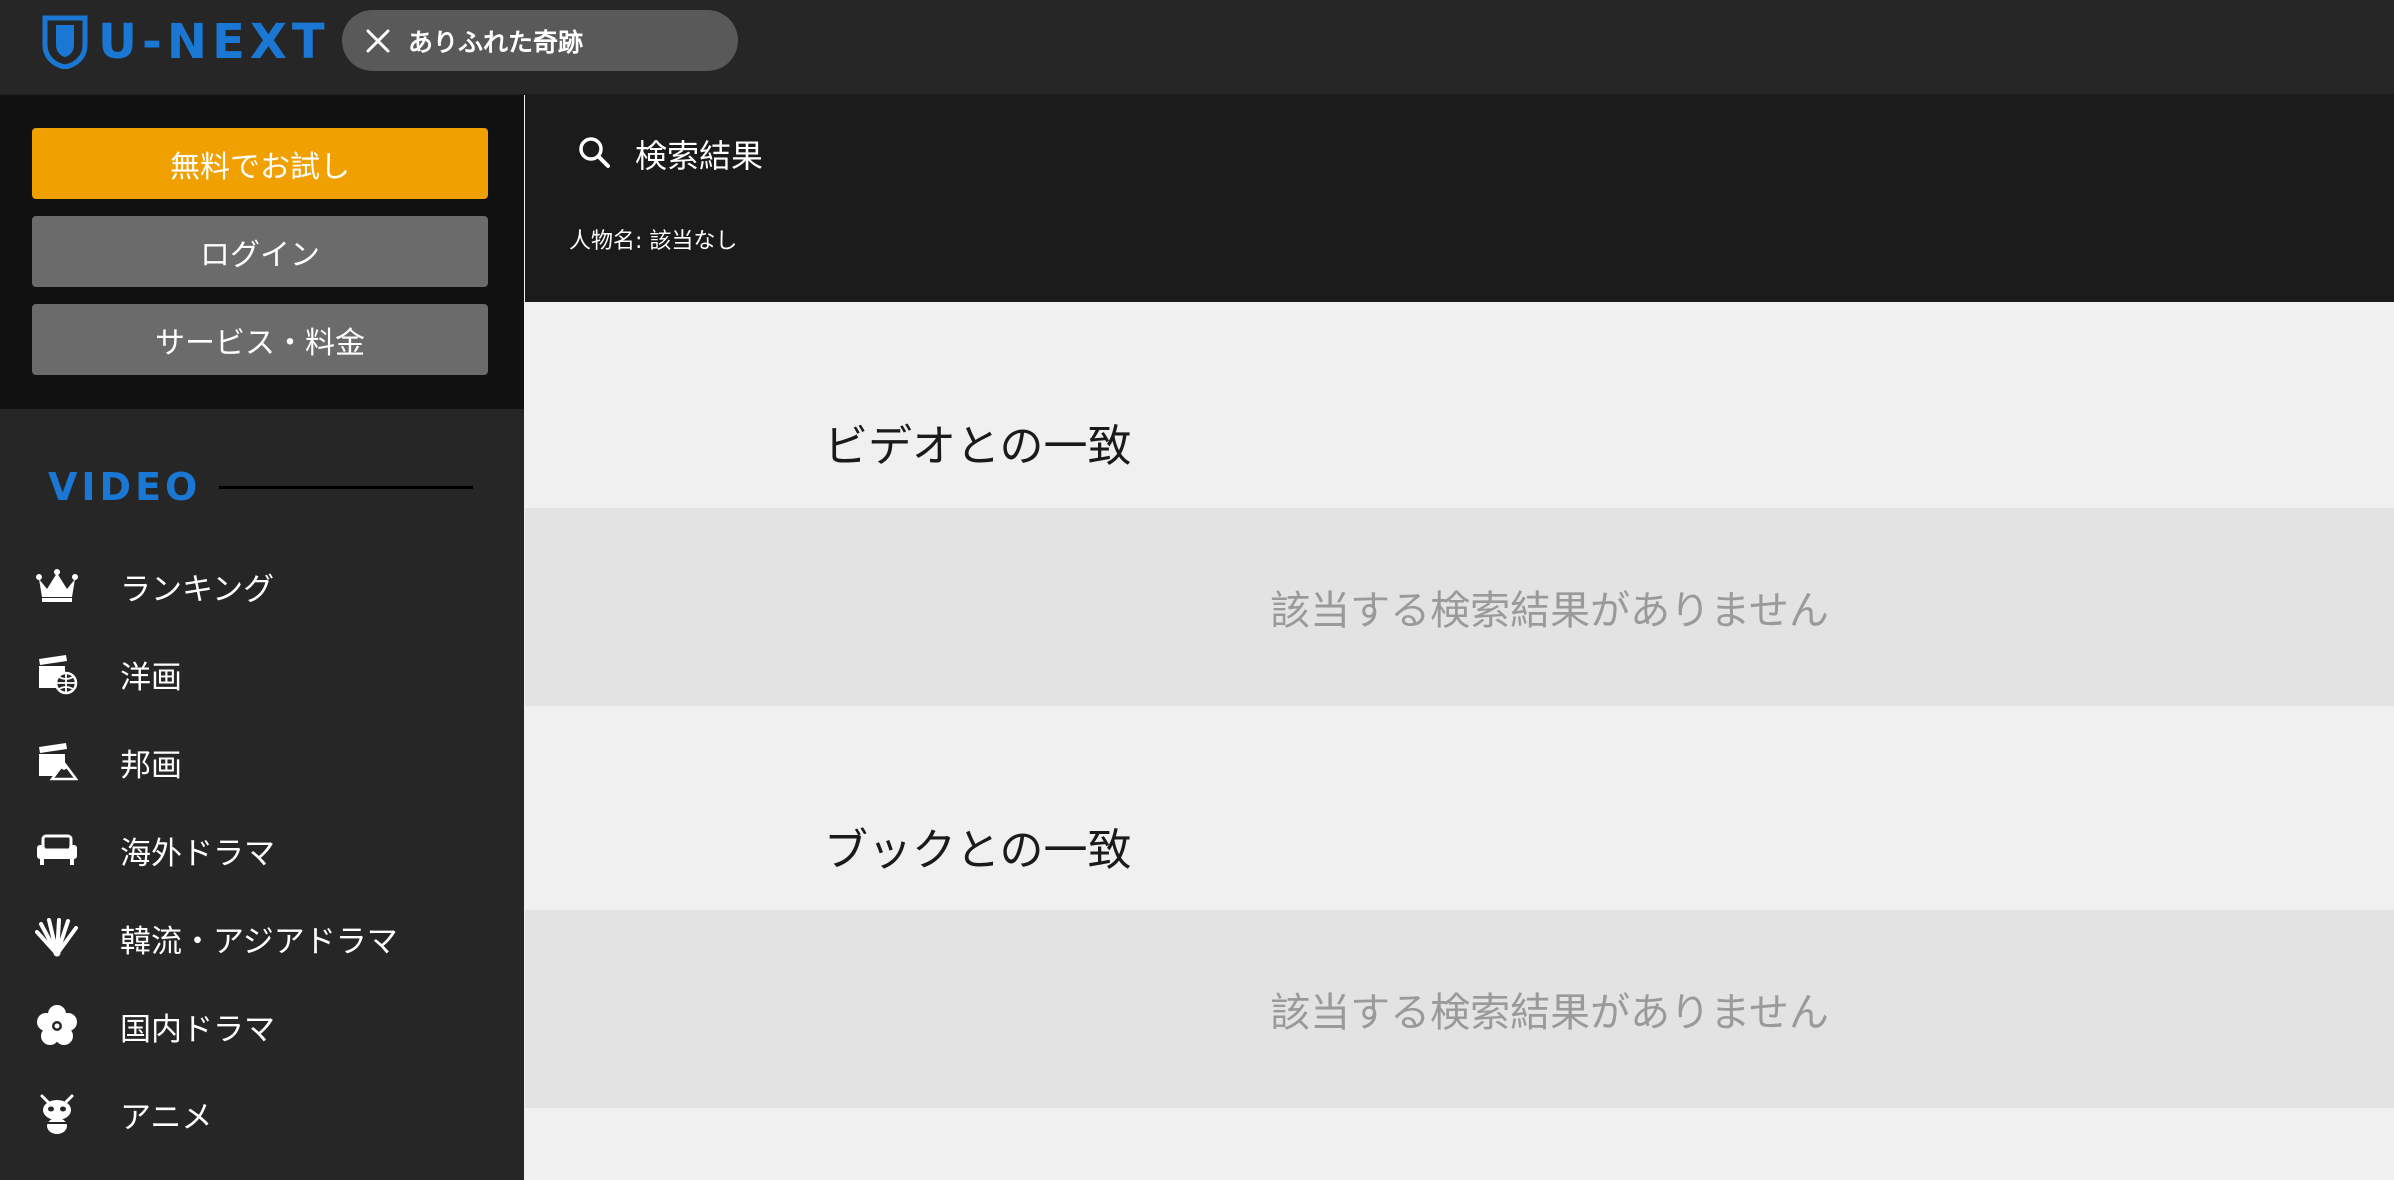  I want to click on video-match-empty-panel: 該当する検索結果がありません, so click(1459, 607).